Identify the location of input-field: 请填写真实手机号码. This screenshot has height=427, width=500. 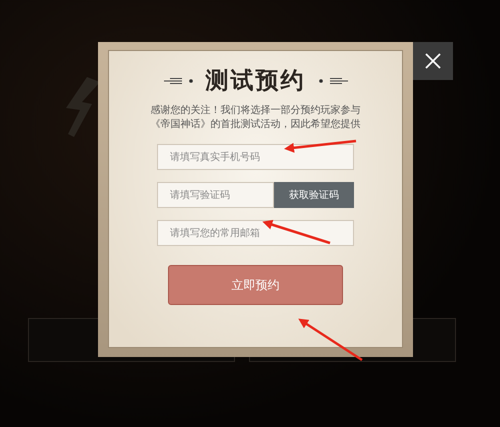
(255, 157).